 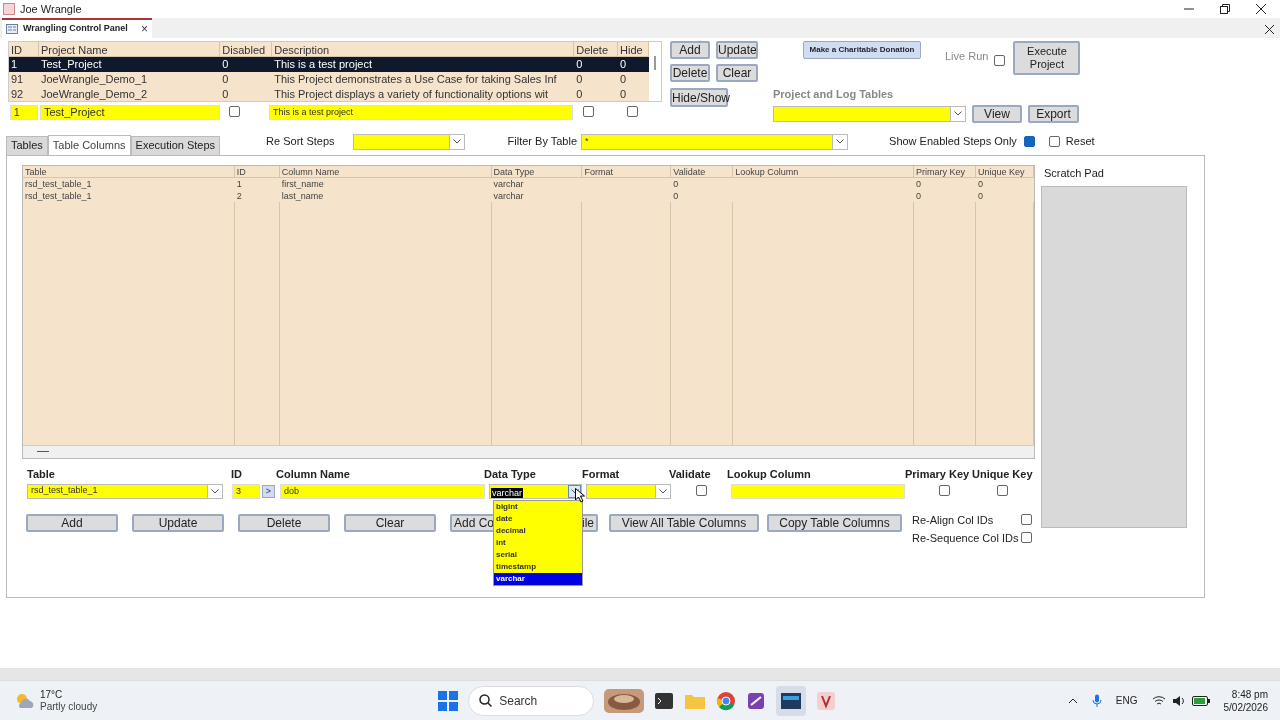 What do you see at coordinates (130, 112) in the screenshot?
I see `project-name-field: Test_Project` at bounding box center [130, 112].